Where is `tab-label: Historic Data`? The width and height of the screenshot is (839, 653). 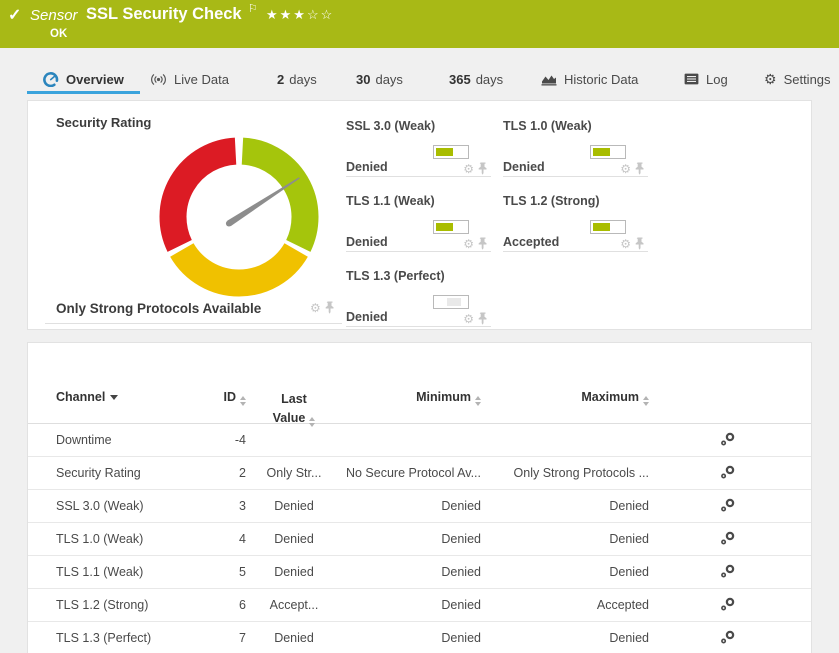
tab-label: Historic Data is located at coordinates (601, 79).